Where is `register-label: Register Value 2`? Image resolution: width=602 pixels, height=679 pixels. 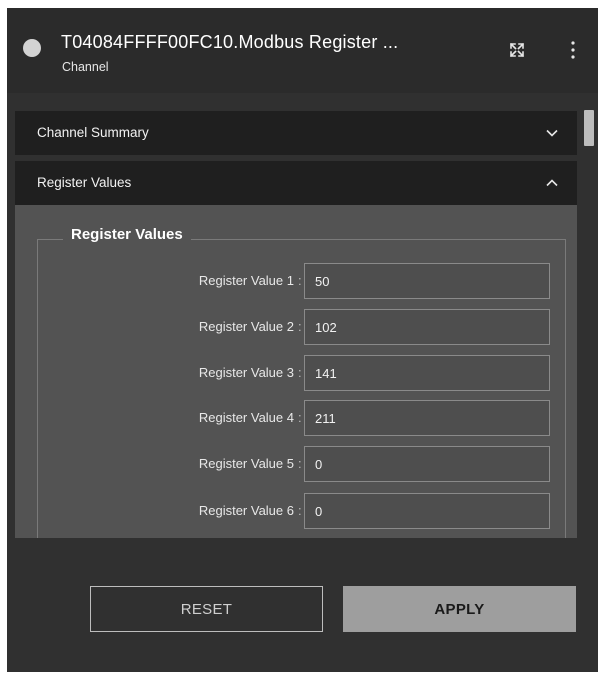
register-label: Register Value 2 is located at coordinates (246, 326).